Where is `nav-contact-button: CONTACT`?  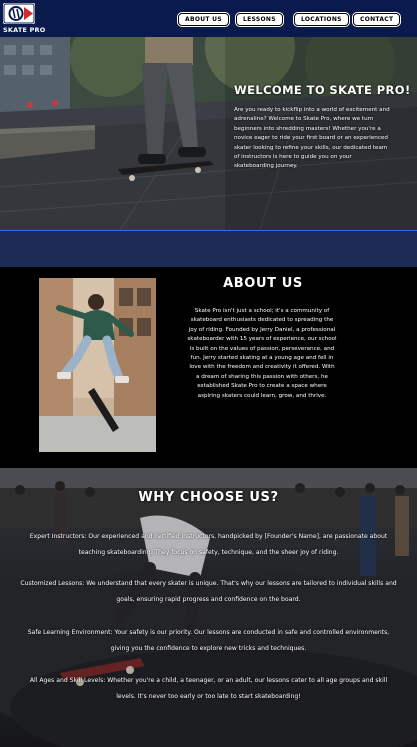
nav-contact-button: CONTACT is located at coordinates (377, 19).